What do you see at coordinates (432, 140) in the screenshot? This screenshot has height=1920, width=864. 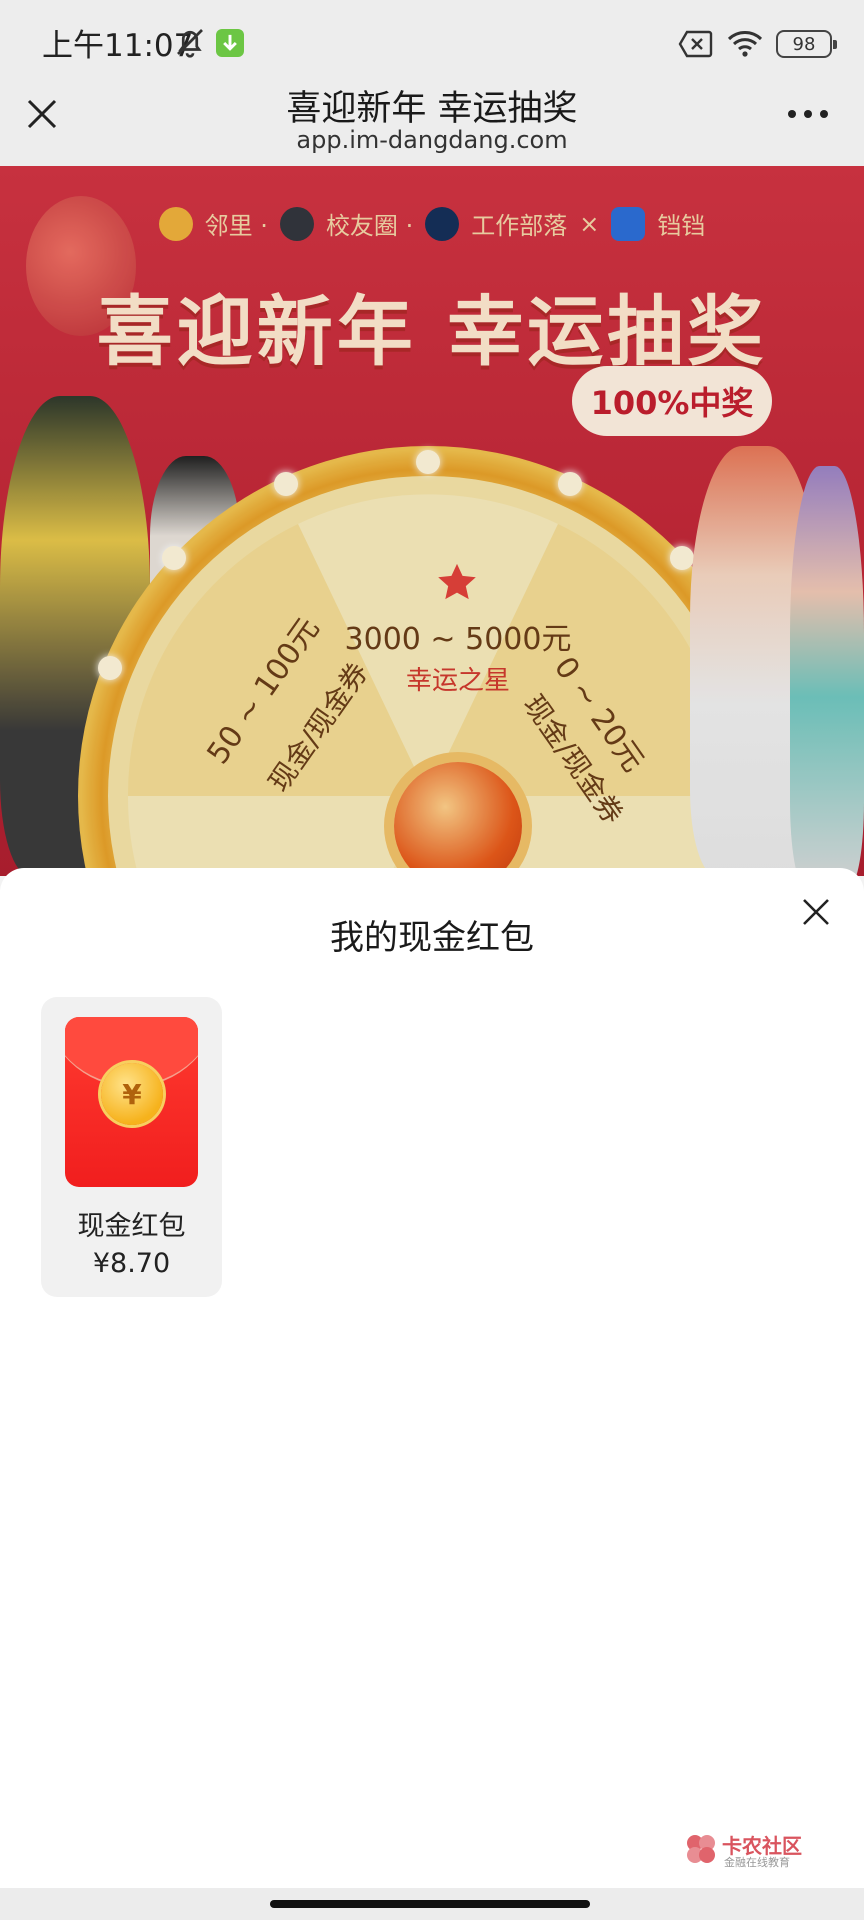 I see `page-url: app.im-dangdang.com` at bounding box center [432, 140].